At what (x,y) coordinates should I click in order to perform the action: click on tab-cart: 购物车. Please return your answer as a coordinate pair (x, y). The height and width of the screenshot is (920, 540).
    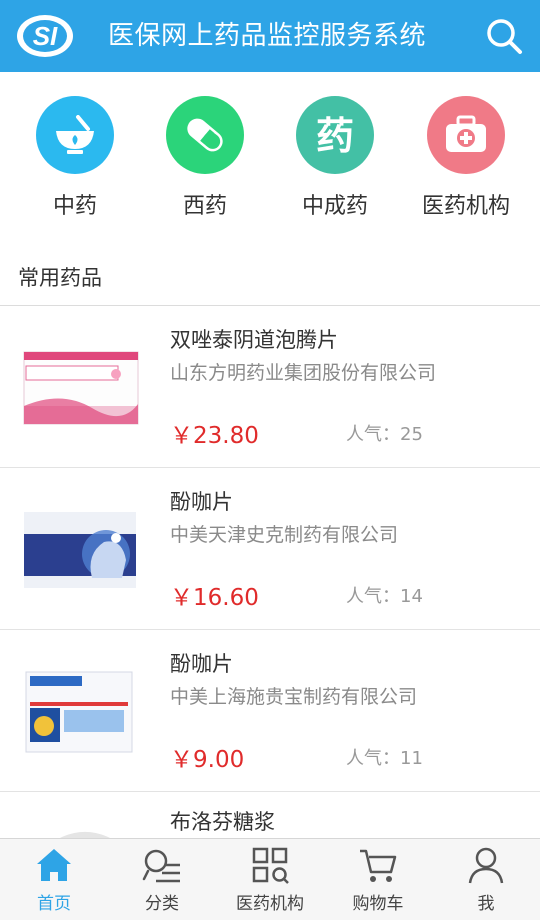
    Looking at the image, I should click on (378, 879).